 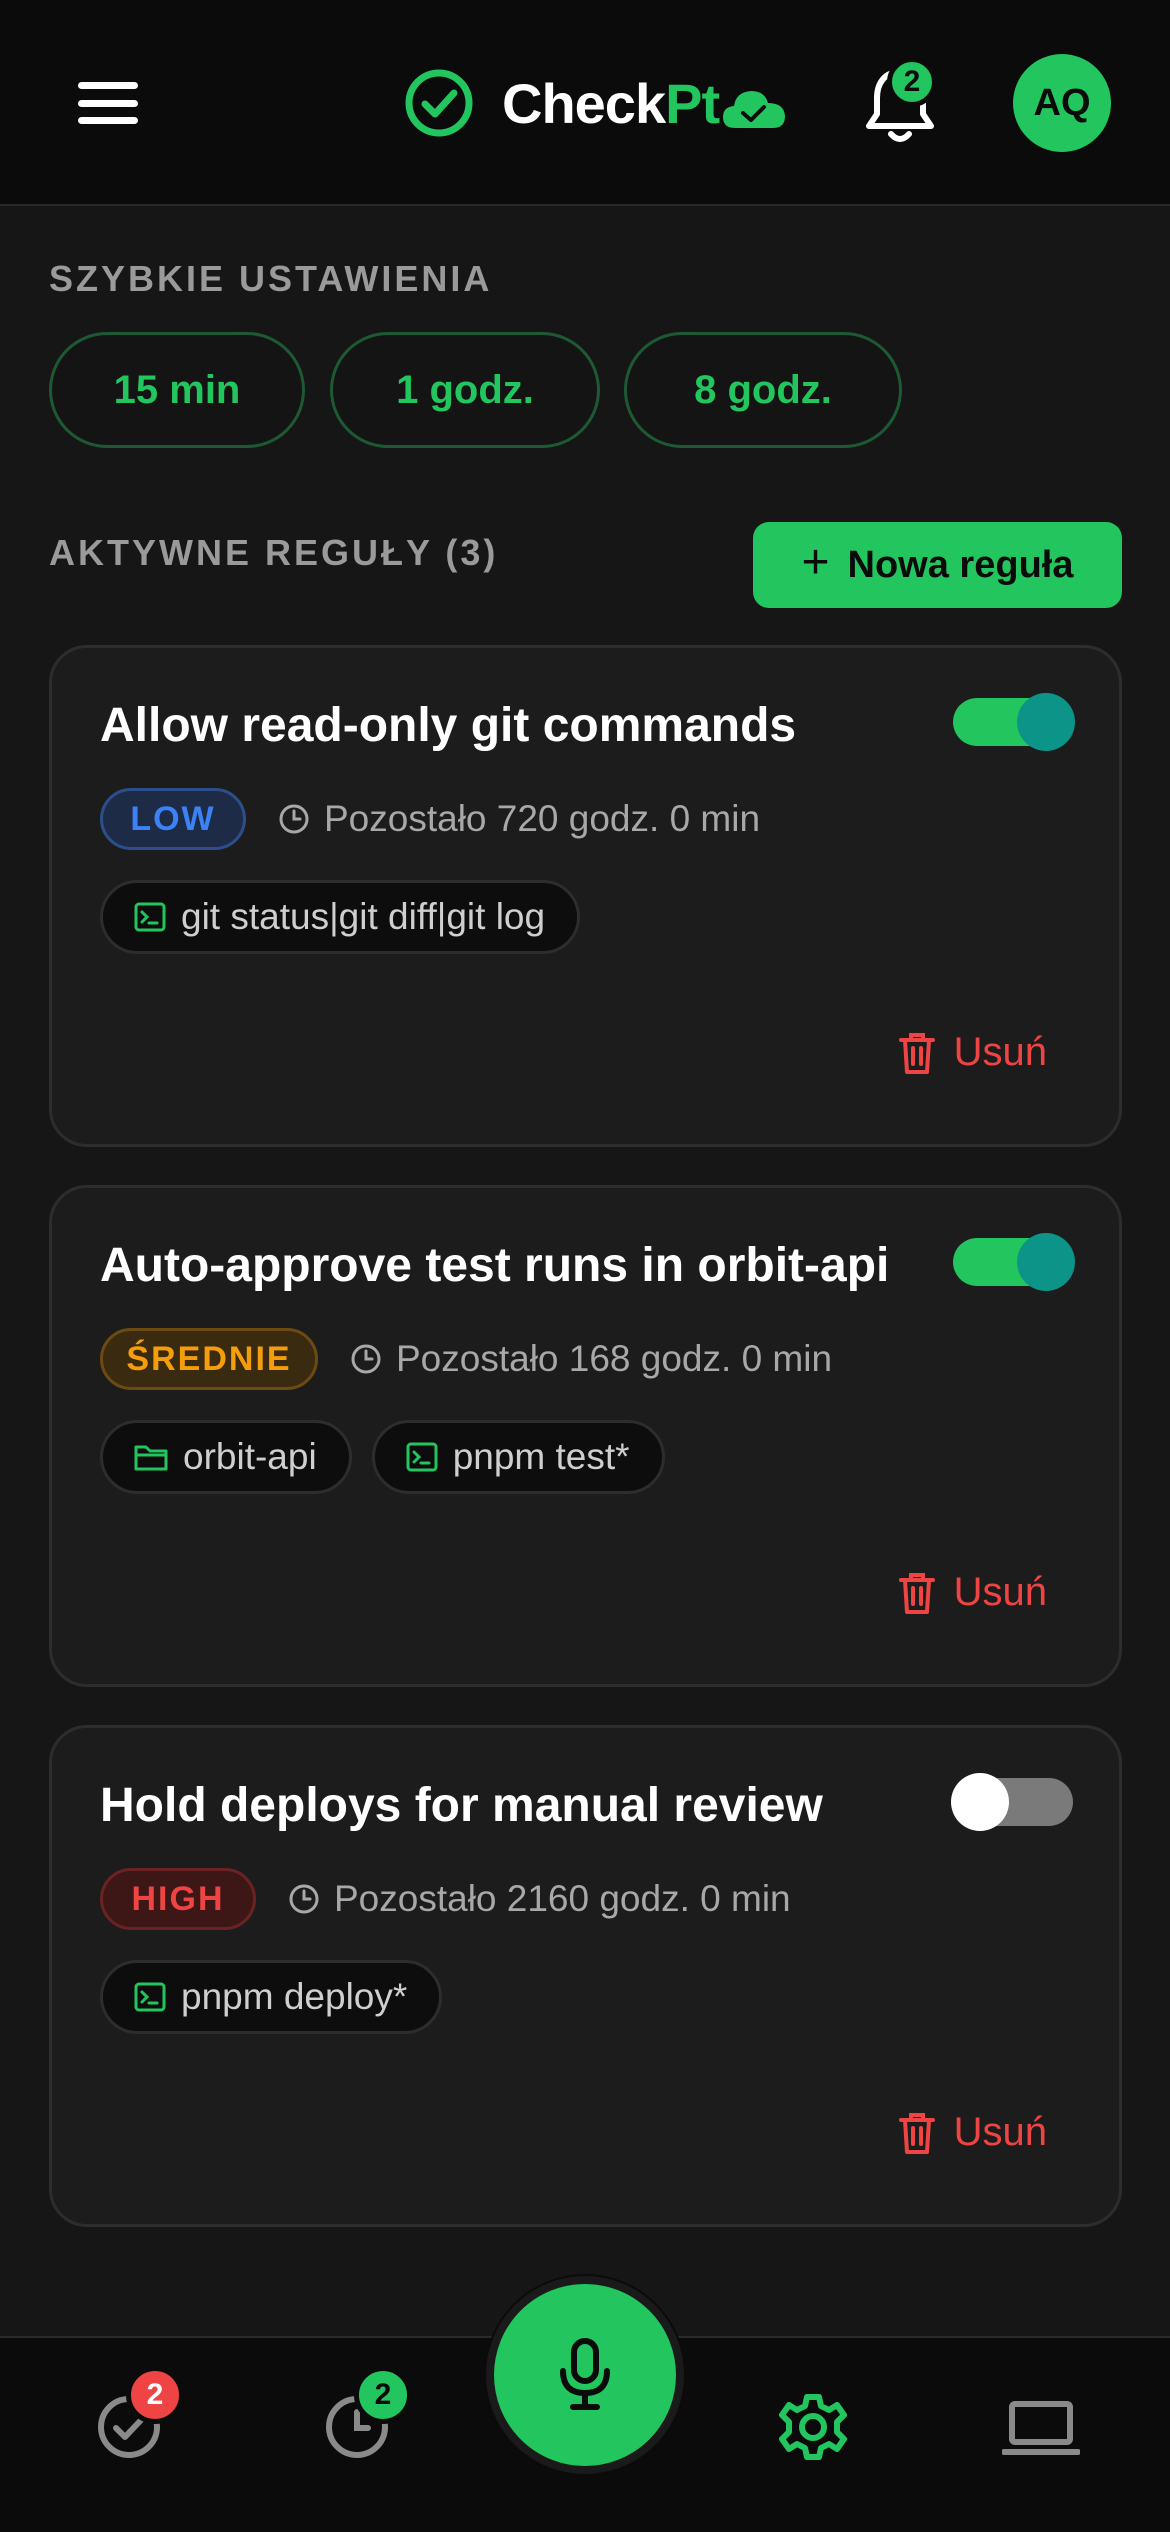 I want to click on app-logo: CheckPt, so click(x=595, y=103).